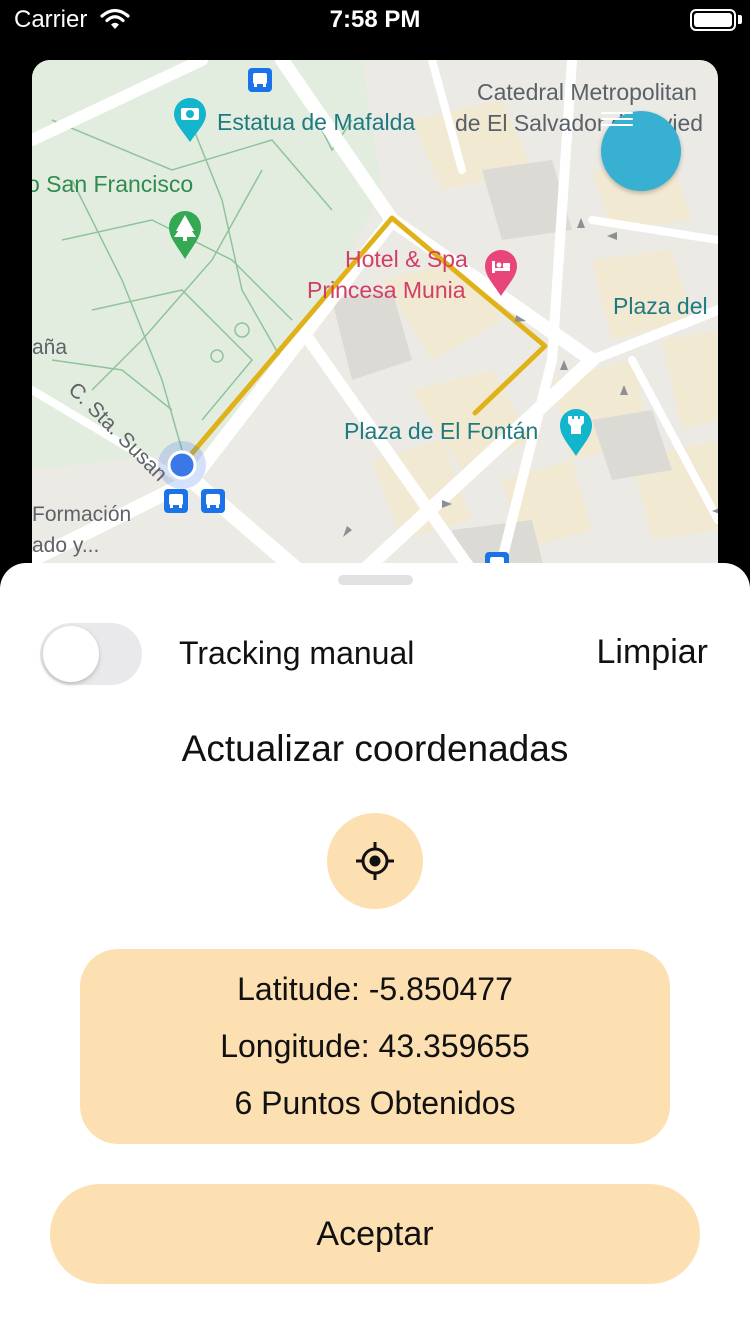  Describe the element at coordinates (641, 151) in the screenshot. I see `menu-button` at that location.